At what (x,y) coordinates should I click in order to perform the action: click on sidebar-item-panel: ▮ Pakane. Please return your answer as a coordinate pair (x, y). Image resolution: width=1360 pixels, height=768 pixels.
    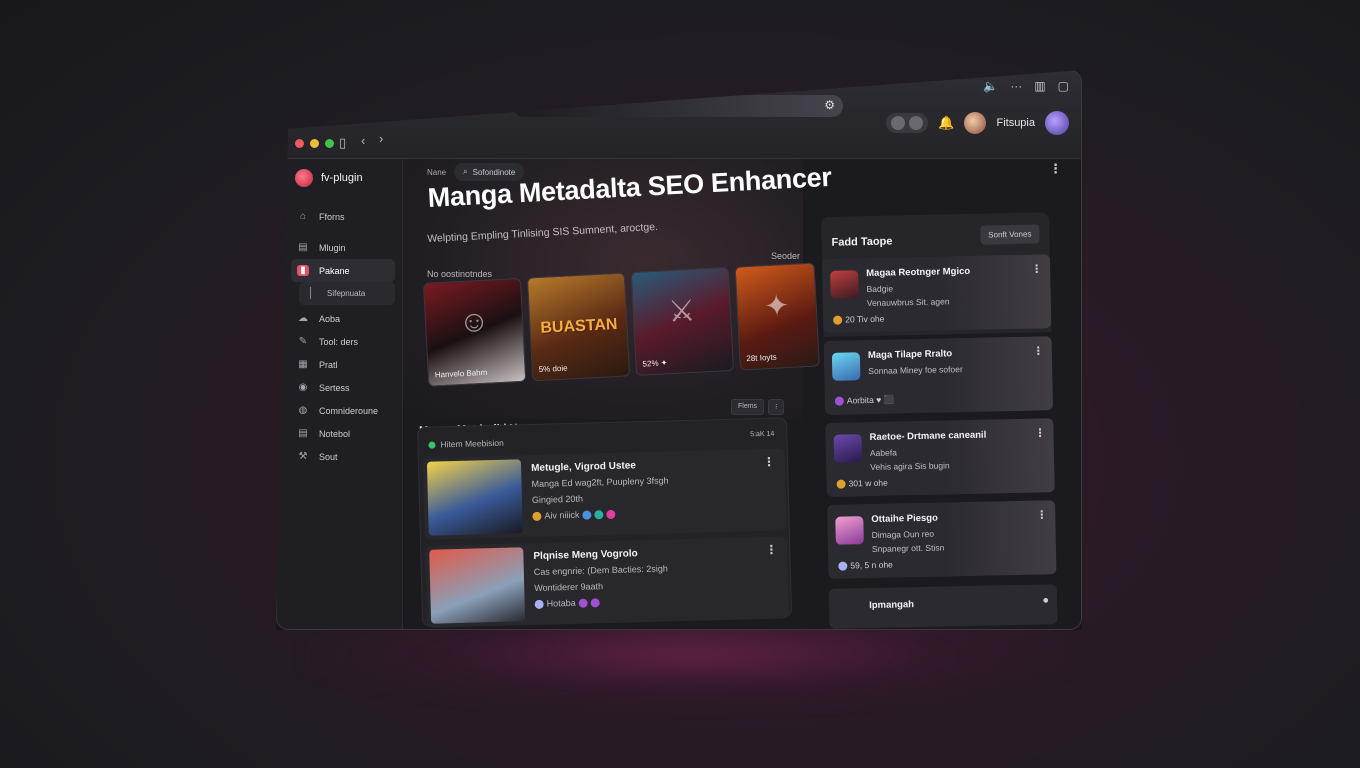
    Looking at the image, I should click on (343, 270).